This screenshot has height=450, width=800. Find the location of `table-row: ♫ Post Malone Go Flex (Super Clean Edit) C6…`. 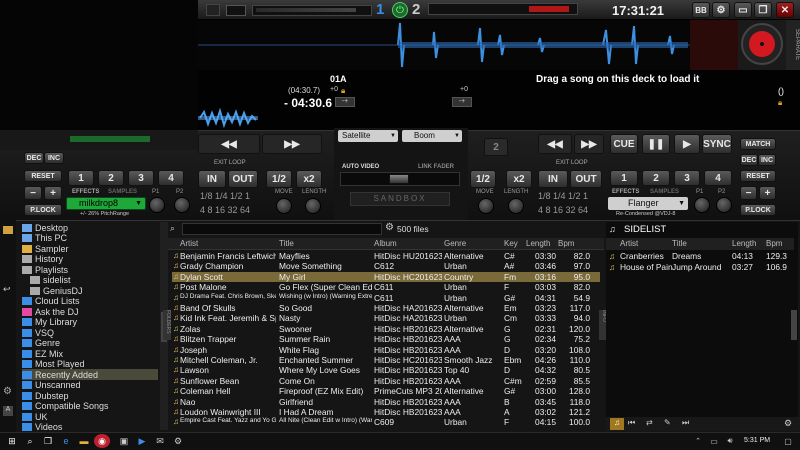

table-row: ♫ Post Malone Go Flex (Super Clean Edit) C6… is located at coordinates (386, 287).